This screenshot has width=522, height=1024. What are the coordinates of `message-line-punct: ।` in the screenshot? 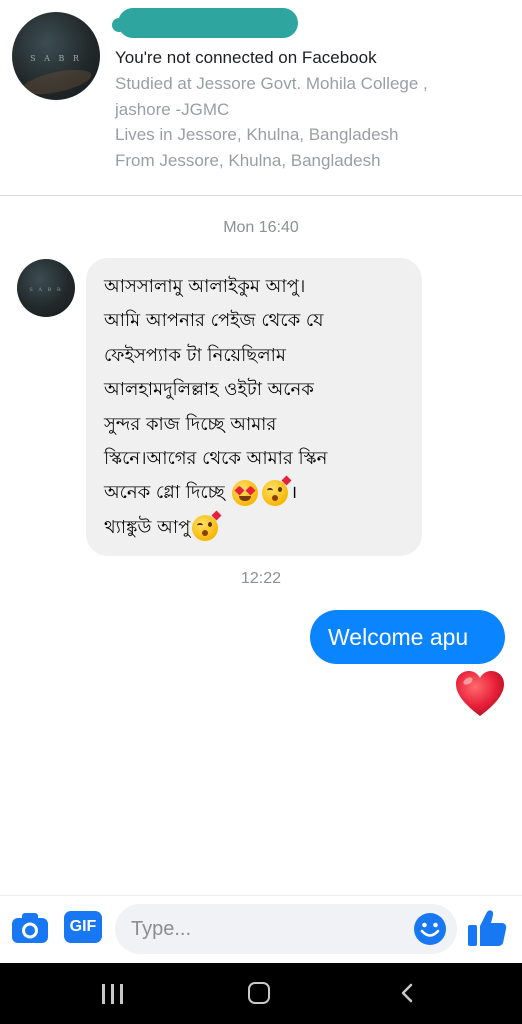 It's located at (294, 493).